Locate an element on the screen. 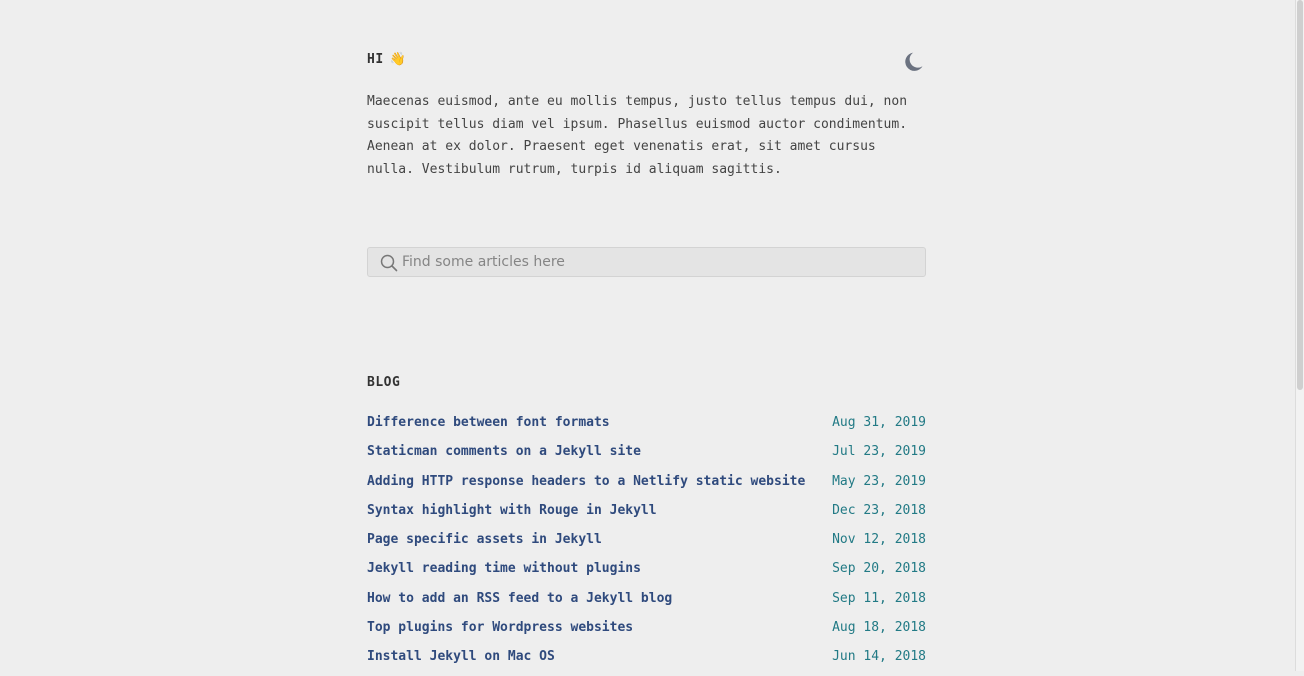 The width and height of the screenshot is (1304, 676). post-date: Sep 20, 2018 is located at coordinates (879, 569).